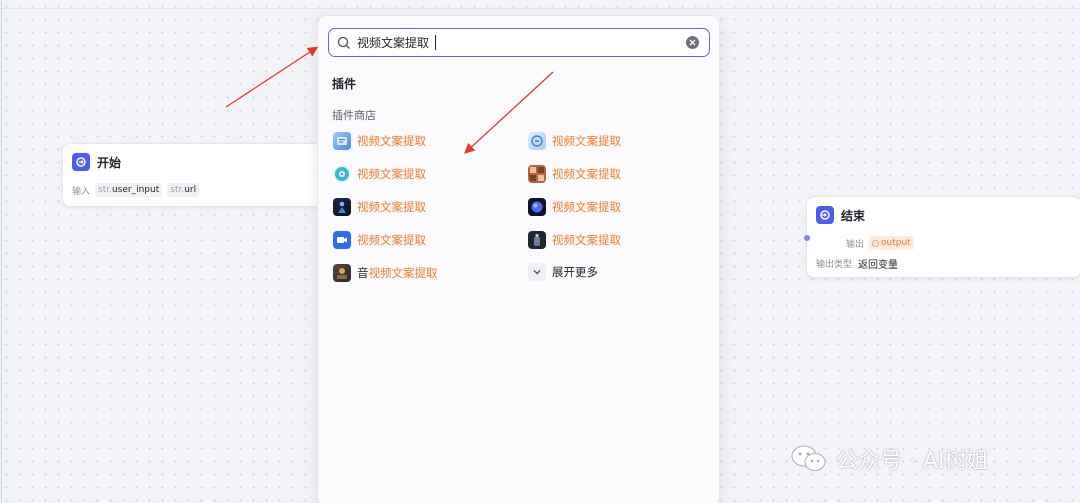  Describe the element at coordinates (834, 264) in the screenshot. I see `output-type-label: 输出类型` at that location.